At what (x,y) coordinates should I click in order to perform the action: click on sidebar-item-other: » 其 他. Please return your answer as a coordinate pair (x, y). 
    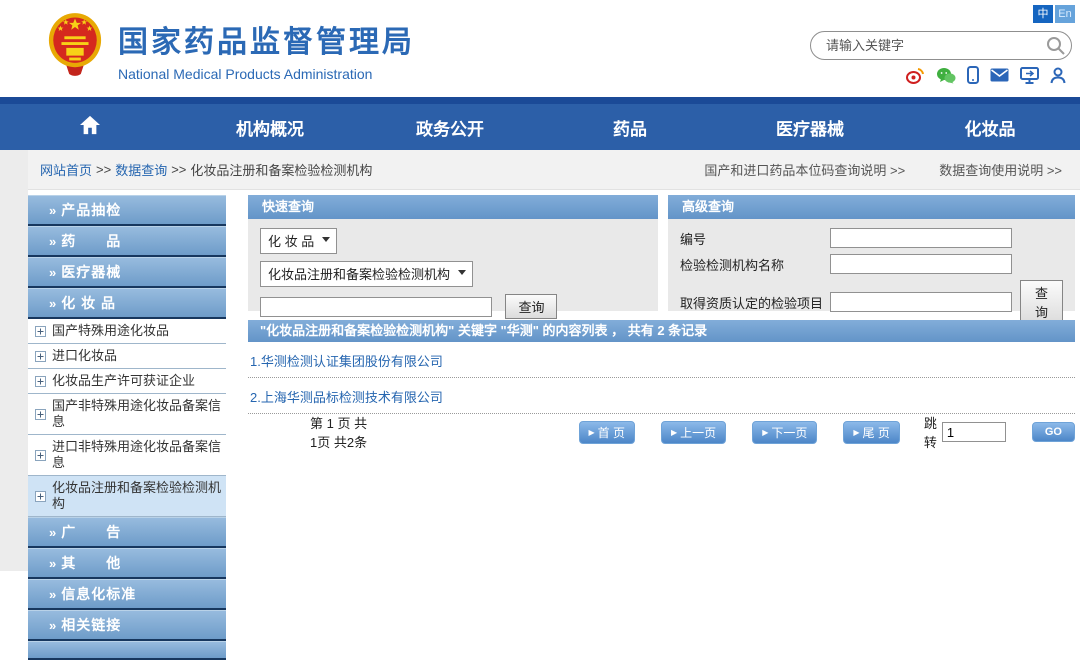
    Looking at the image, I should click on (127, 563).